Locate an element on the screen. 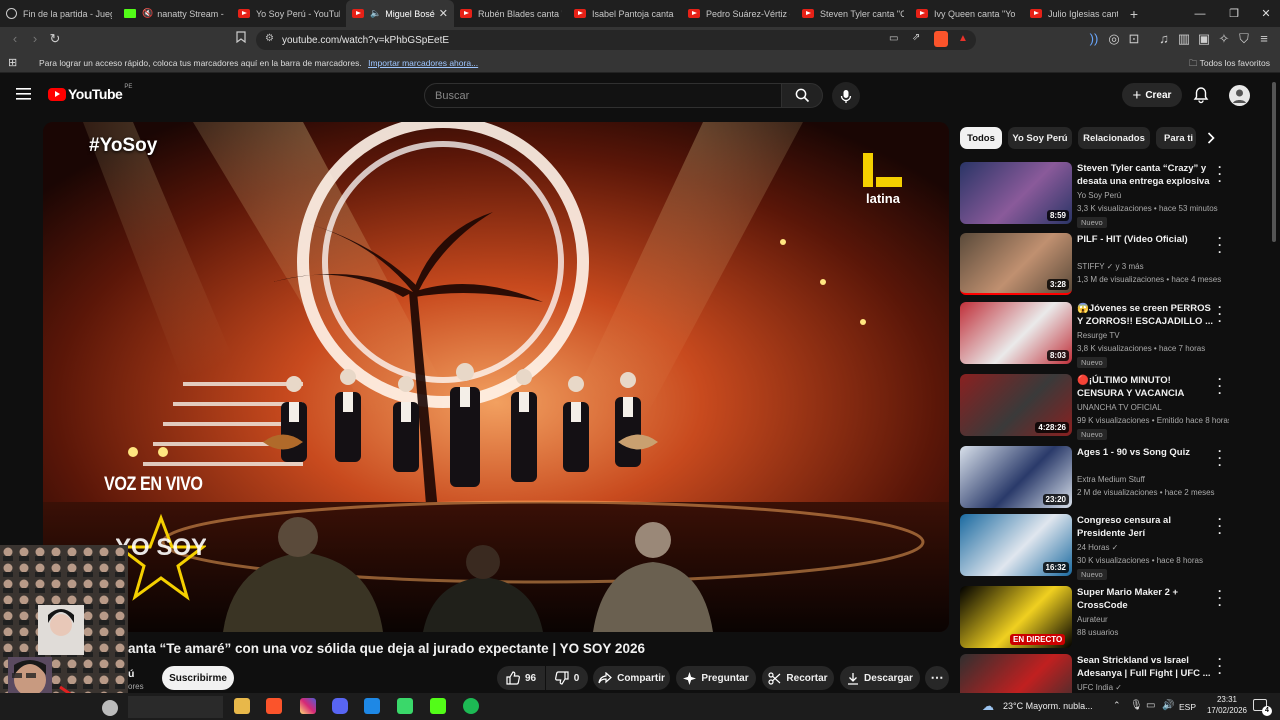 The width and height of the screenshot is (1280, 720). video-thumbnail: 8:59 is located at coordinates (1016, 193).